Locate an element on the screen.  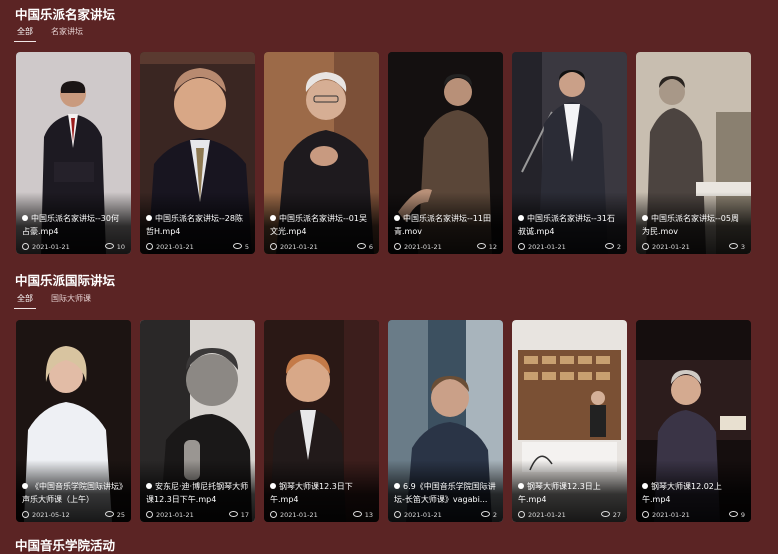
views-wrap: 6 is located at coordinates (364, 247).